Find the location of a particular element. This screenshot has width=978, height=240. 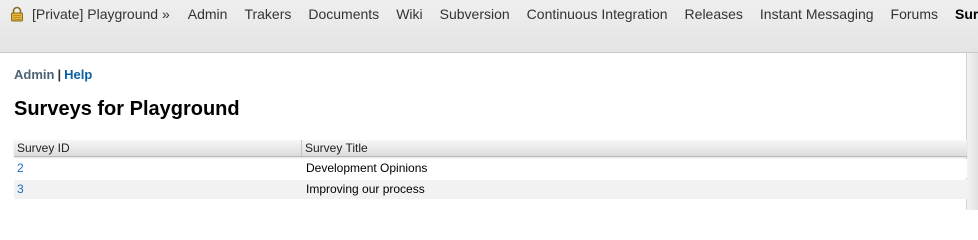

nav-item-releases: Releases is located at coordinates (714, 14).